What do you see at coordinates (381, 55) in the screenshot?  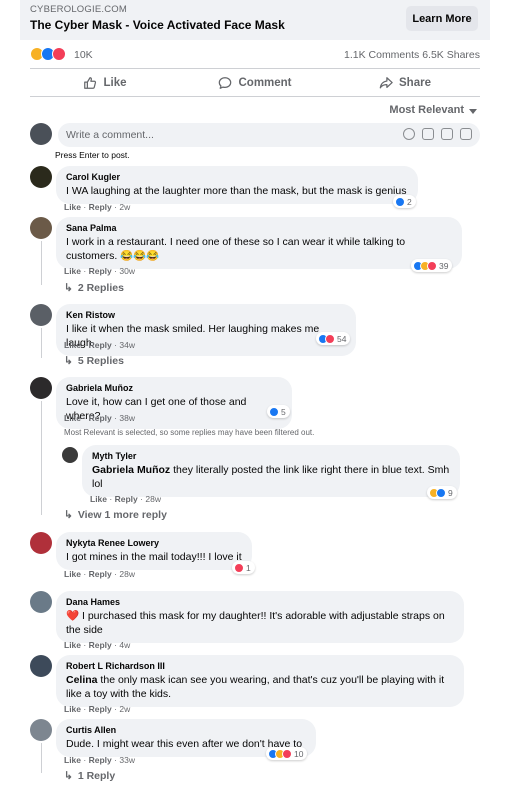 I see `comments-count: 1.1K Comments` at bounding box center [381, 55].